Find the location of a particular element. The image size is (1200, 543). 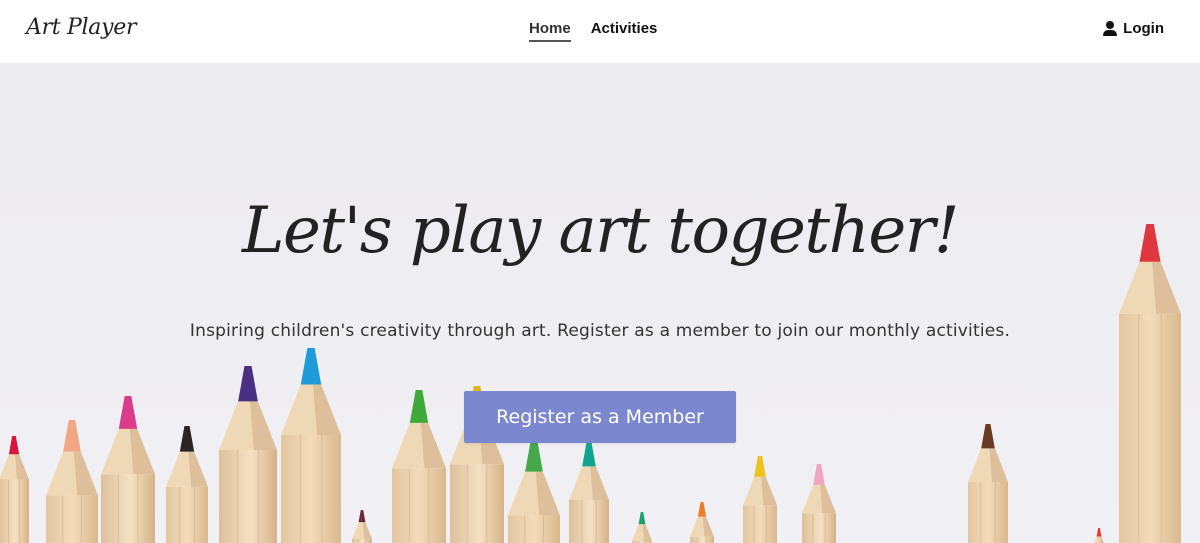

main-nav: Home Activities is located at coordinates (593, 31).